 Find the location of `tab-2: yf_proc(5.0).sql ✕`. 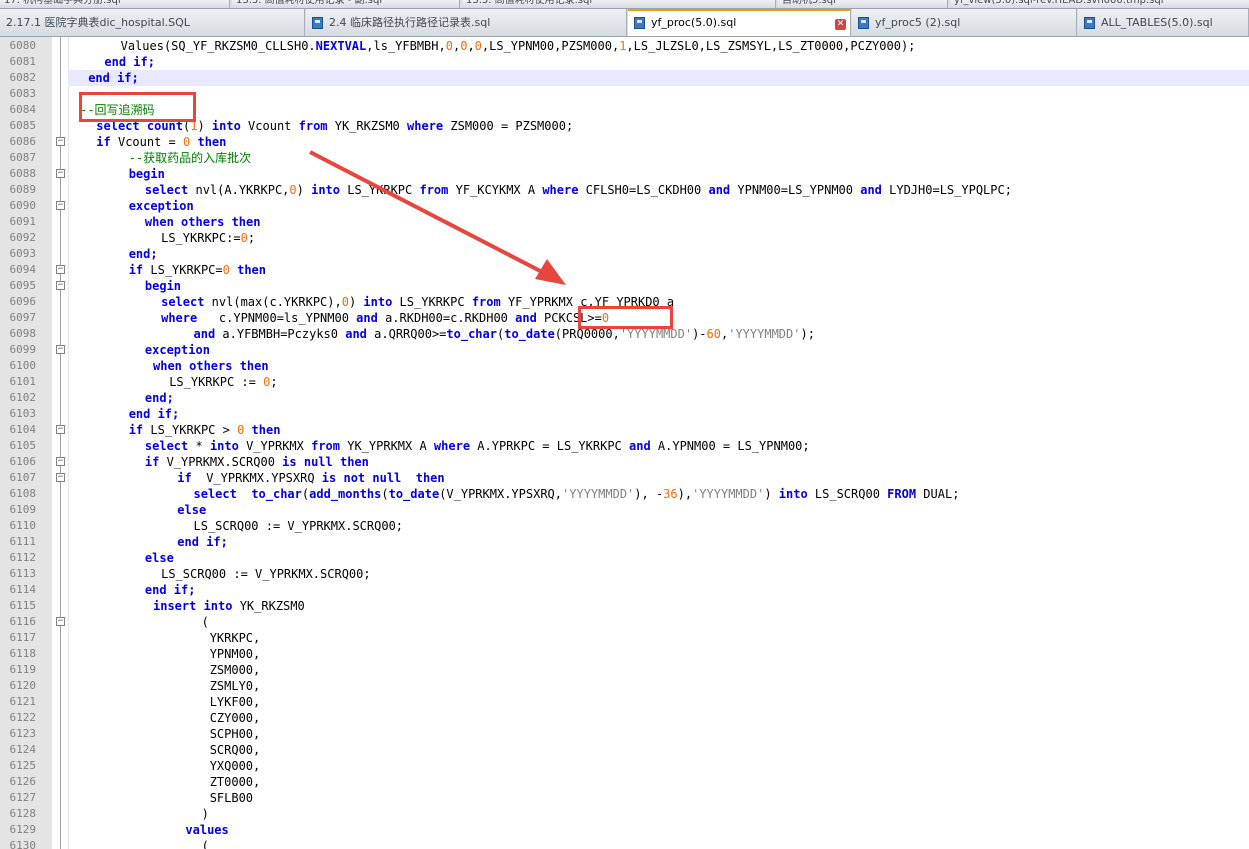

tab-2: yf_proc(5.0).sql ✕ is located at coordinates (739, 22).